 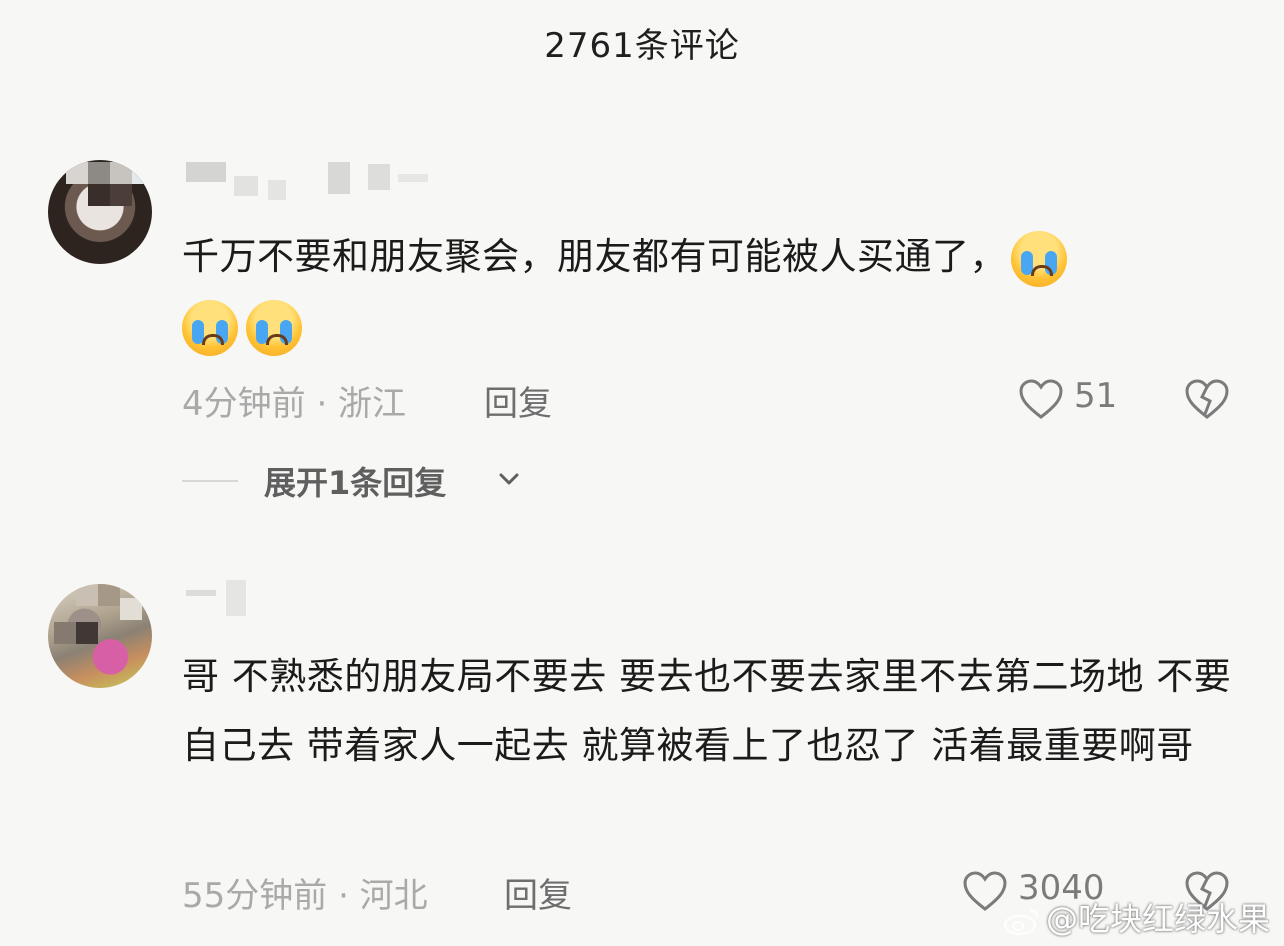 I want to click on comment-body: 千万不要和朋友聚会，朋友都有可能被人买通了，, so click(x=594, y=256).